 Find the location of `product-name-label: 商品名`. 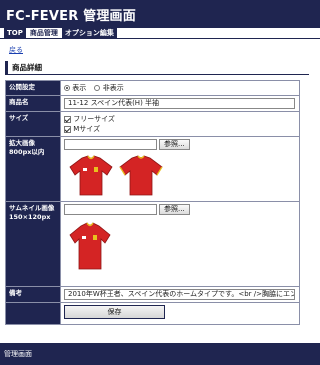

product-name-label: 商品名 is located at coordinates (33, 103).